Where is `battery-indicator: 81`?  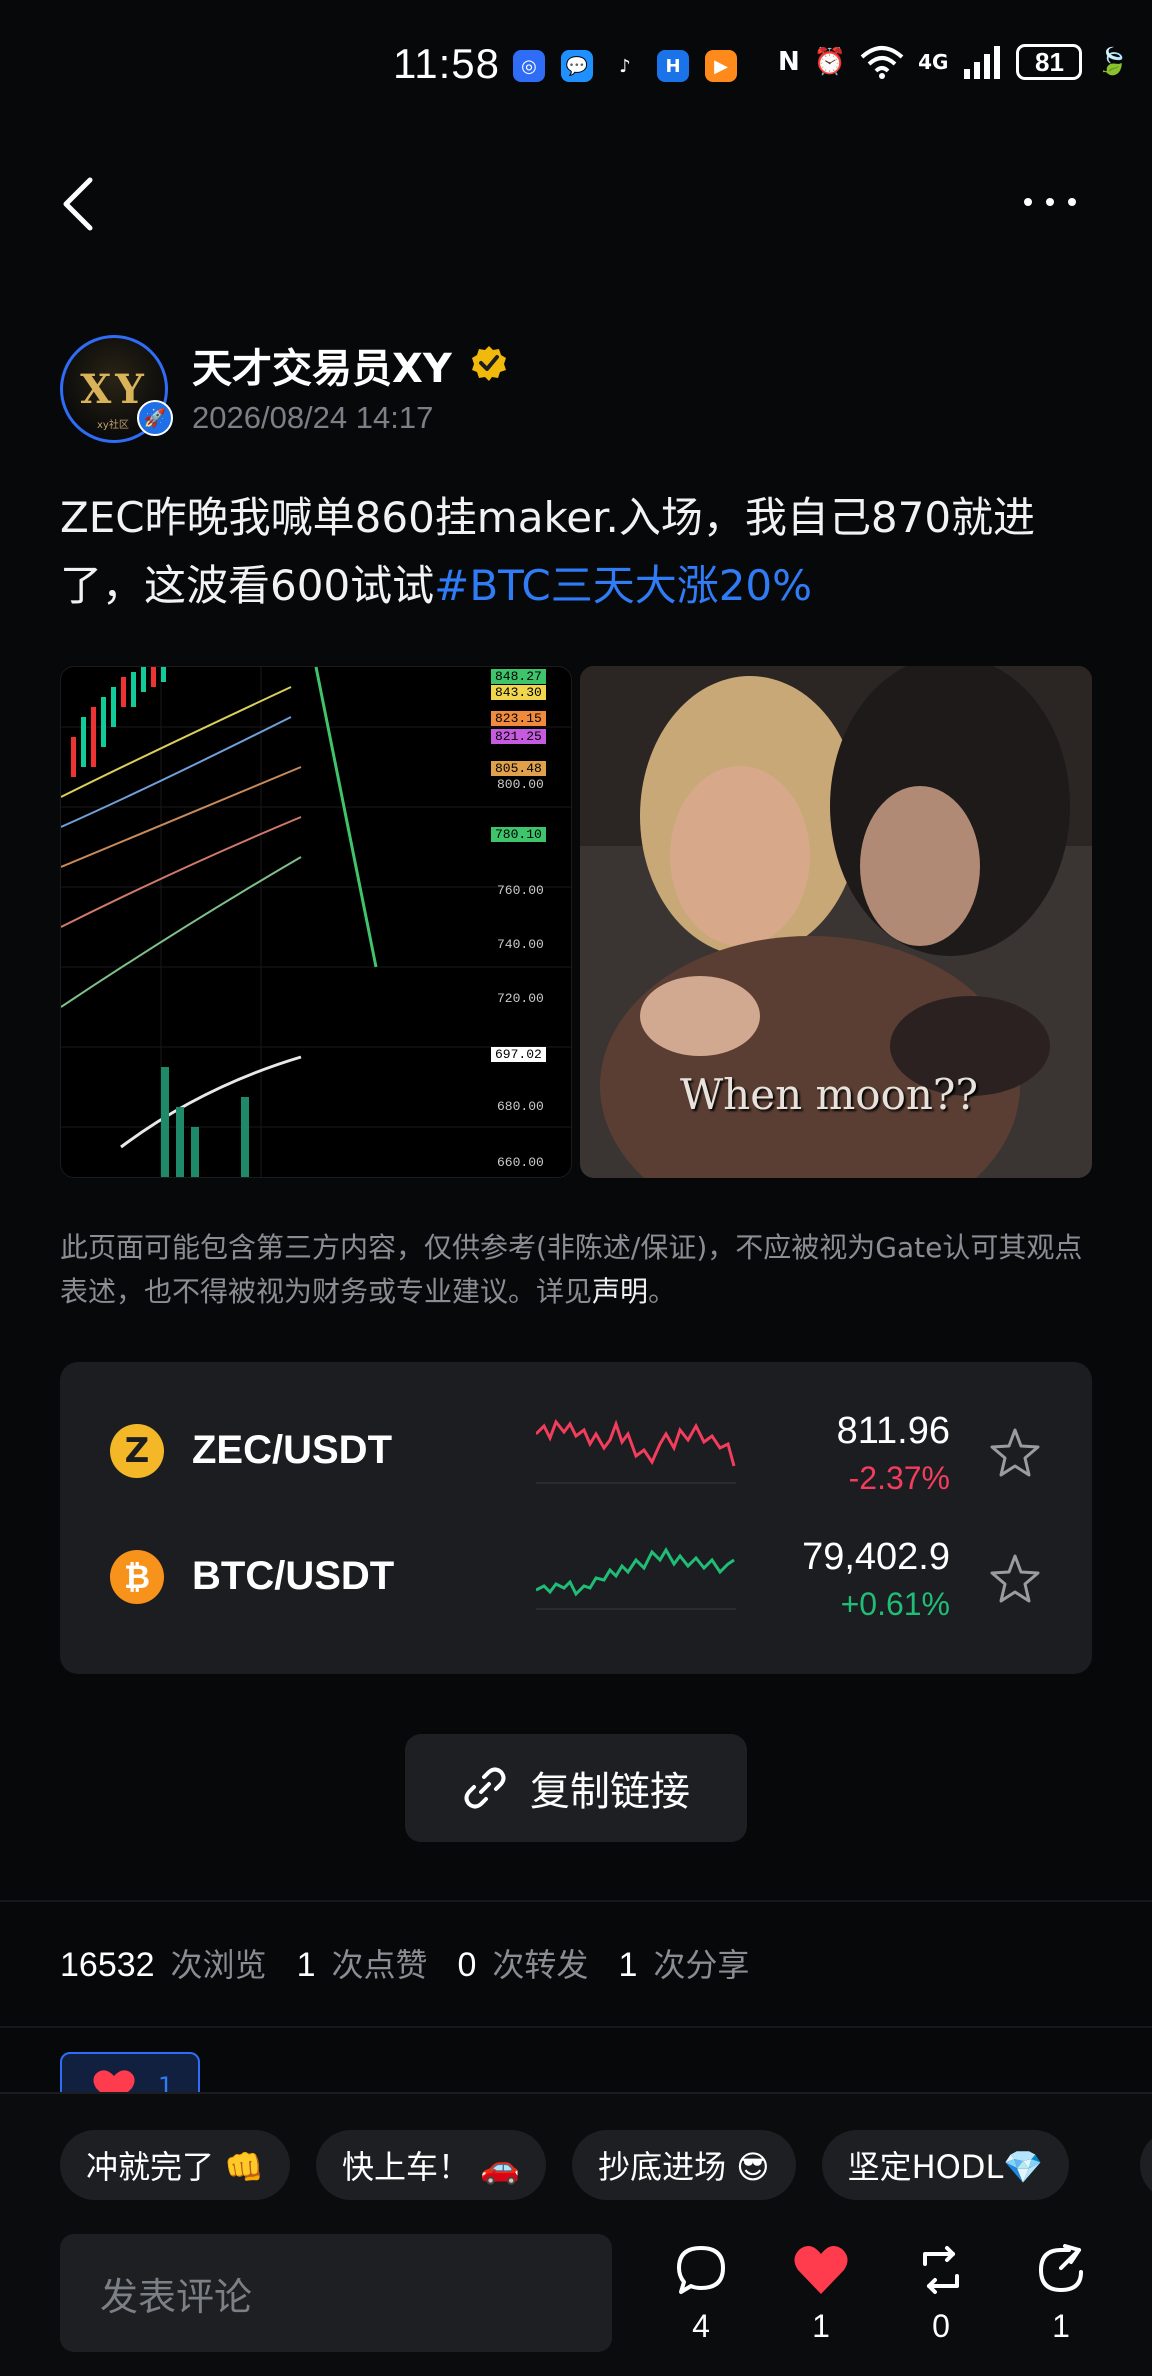 battery-indicator: 81 is located at coordinates (1049, 62).